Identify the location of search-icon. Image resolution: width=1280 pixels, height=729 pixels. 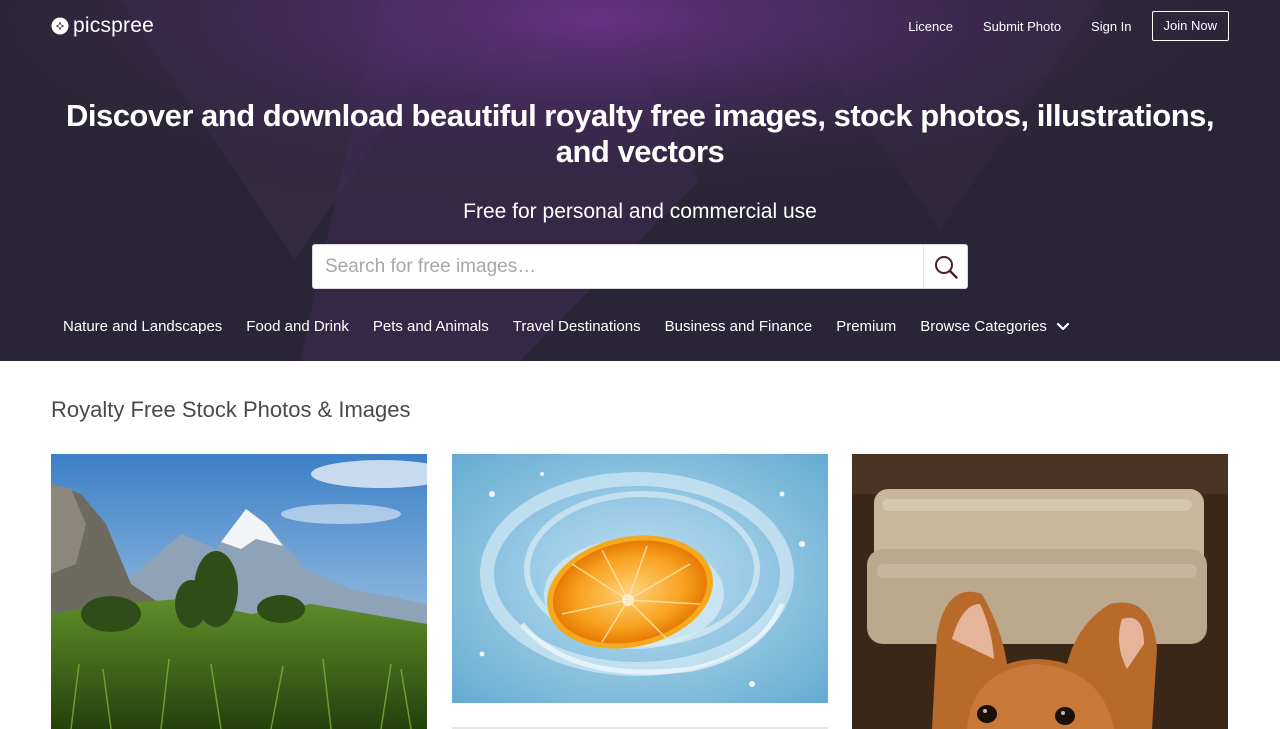
(946, 267).